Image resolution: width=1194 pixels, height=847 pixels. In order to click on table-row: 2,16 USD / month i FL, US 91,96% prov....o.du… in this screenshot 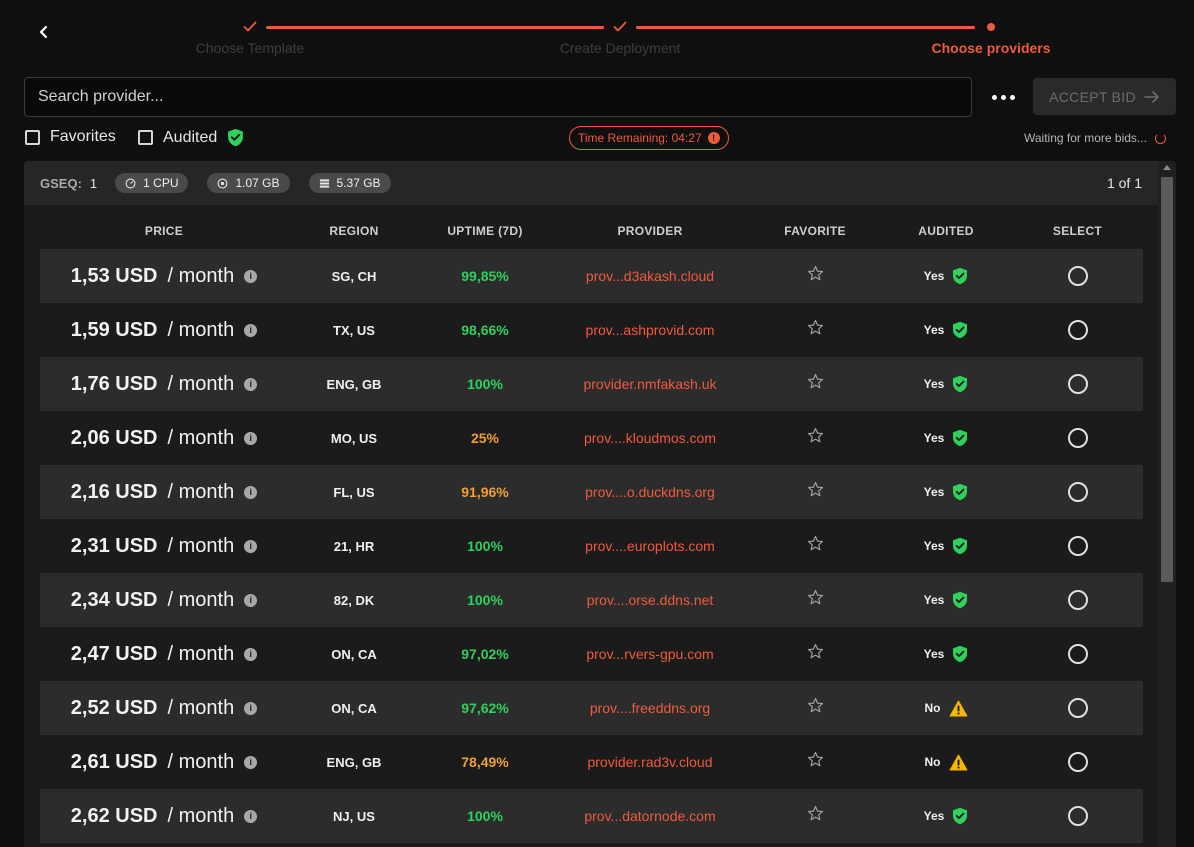, I will do `click(591, 492)`.